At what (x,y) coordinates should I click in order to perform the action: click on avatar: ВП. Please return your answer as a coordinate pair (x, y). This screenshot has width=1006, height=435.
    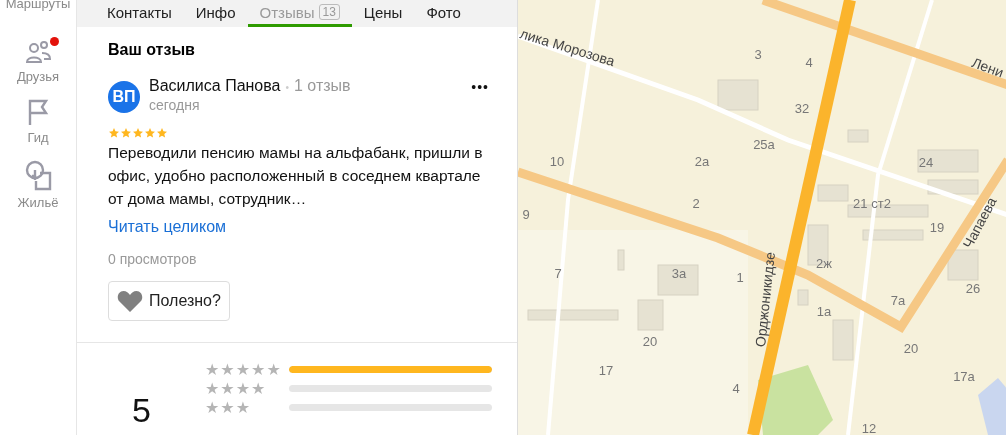
    Looking at the image, I should click on (124, 97).